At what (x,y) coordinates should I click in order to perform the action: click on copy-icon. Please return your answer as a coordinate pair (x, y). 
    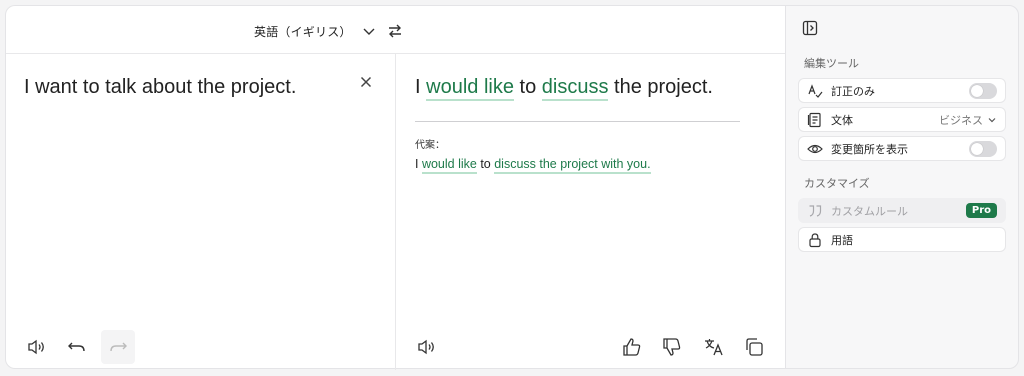
    Looking at the image, I should click on (754, 347).